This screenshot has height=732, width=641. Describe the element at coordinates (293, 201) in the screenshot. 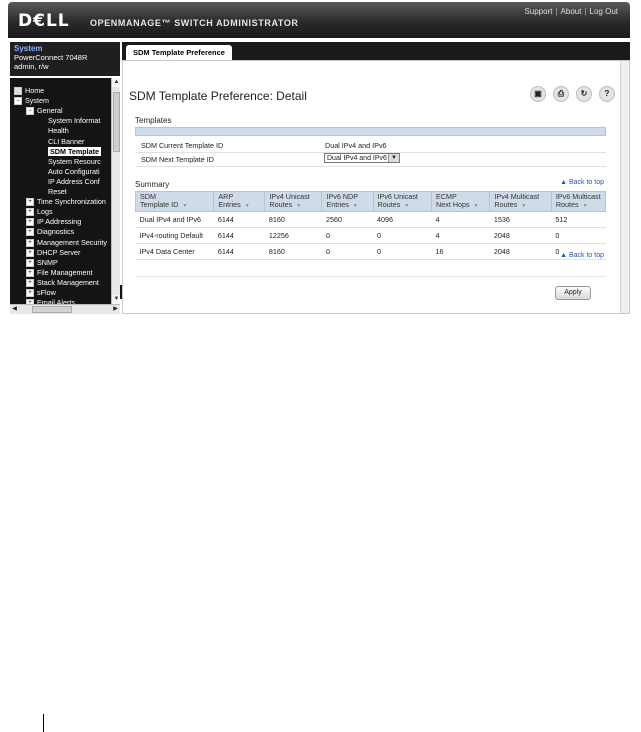

I see `column-header: IPv4 Unicast Routes ▼` at that location.